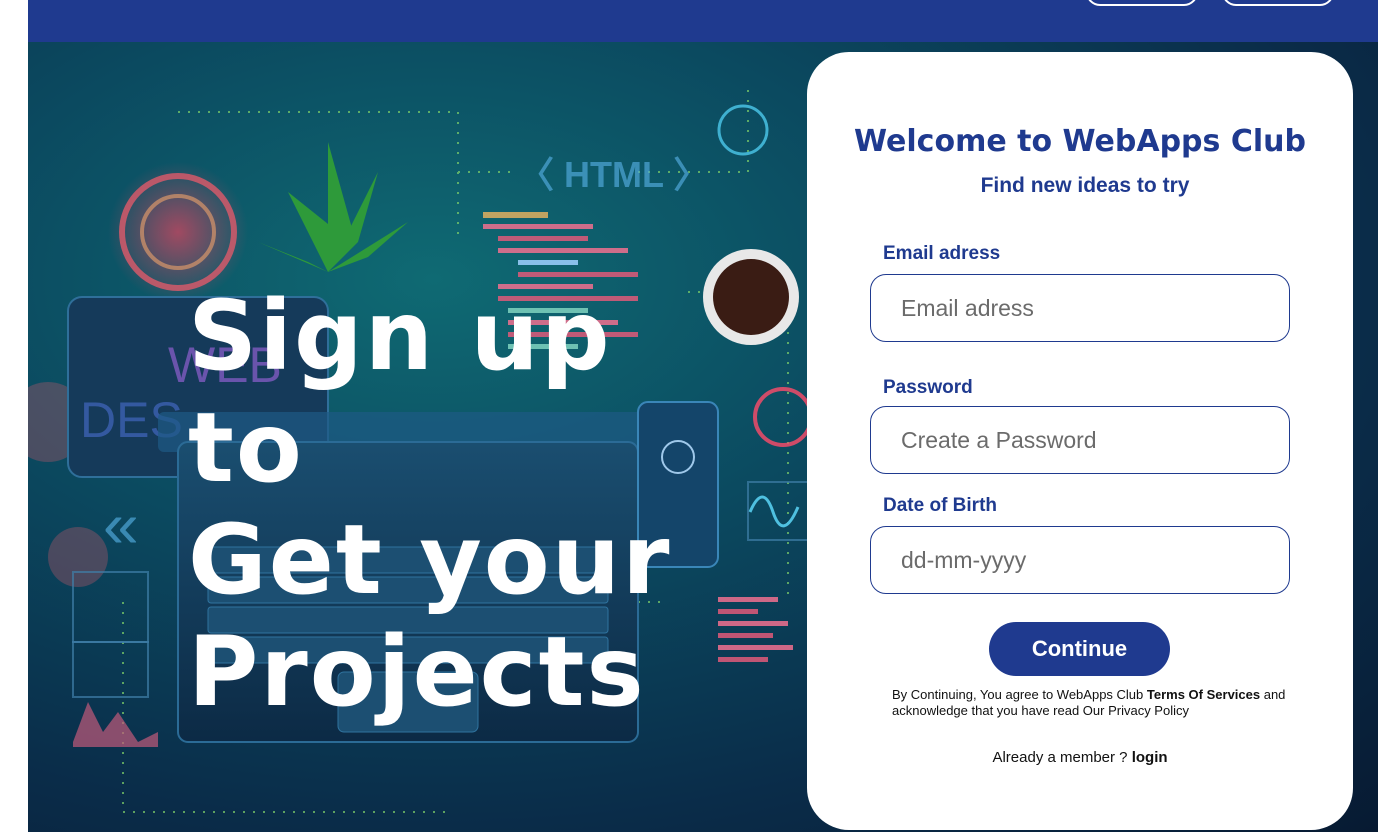 The width and height of the screenshot is (1387, 832). What do you see at coordinates (928, 387) in the screenshot?
I see `password-label: Password` at bounding box center [928, 387].